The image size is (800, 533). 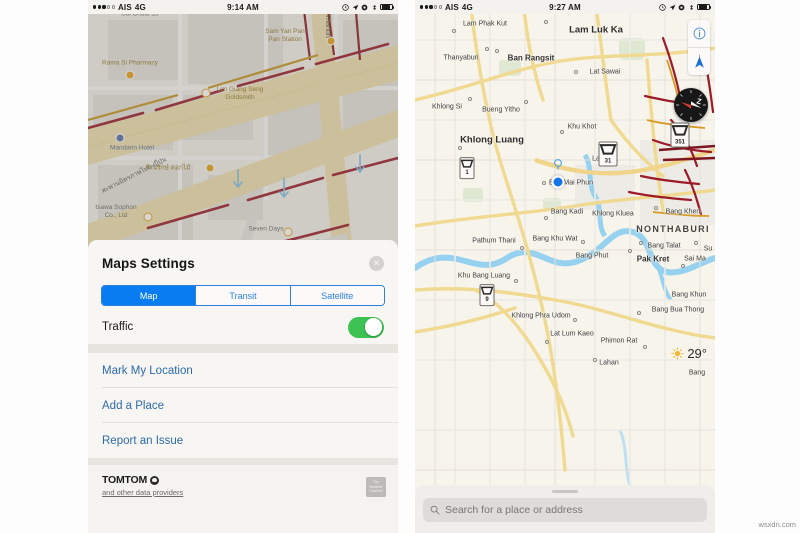 What do you see at coordinates (514, 510) in the screenshot?
I see `search-placeholder: Search for a place or address` at bounding box center [514, 510].